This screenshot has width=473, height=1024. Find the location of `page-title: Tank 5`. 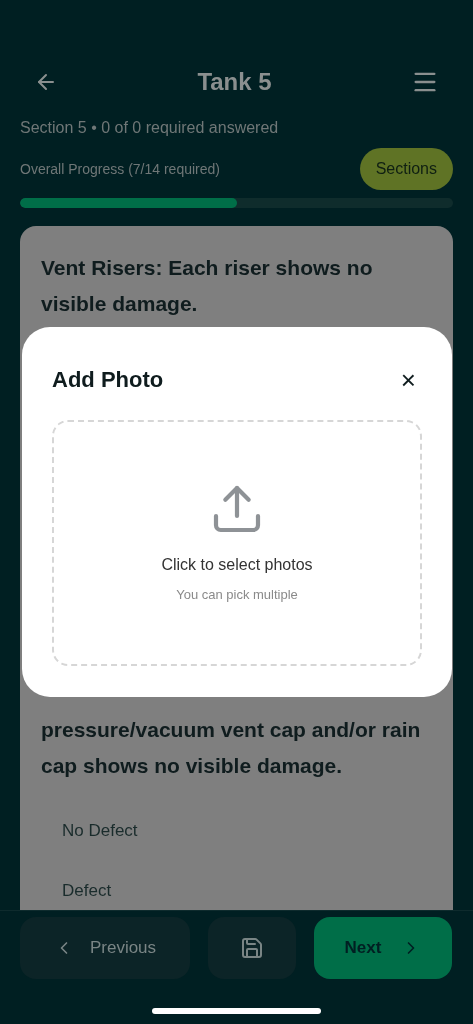

page-title: Tank 5 is located at coordinates (234, 82).